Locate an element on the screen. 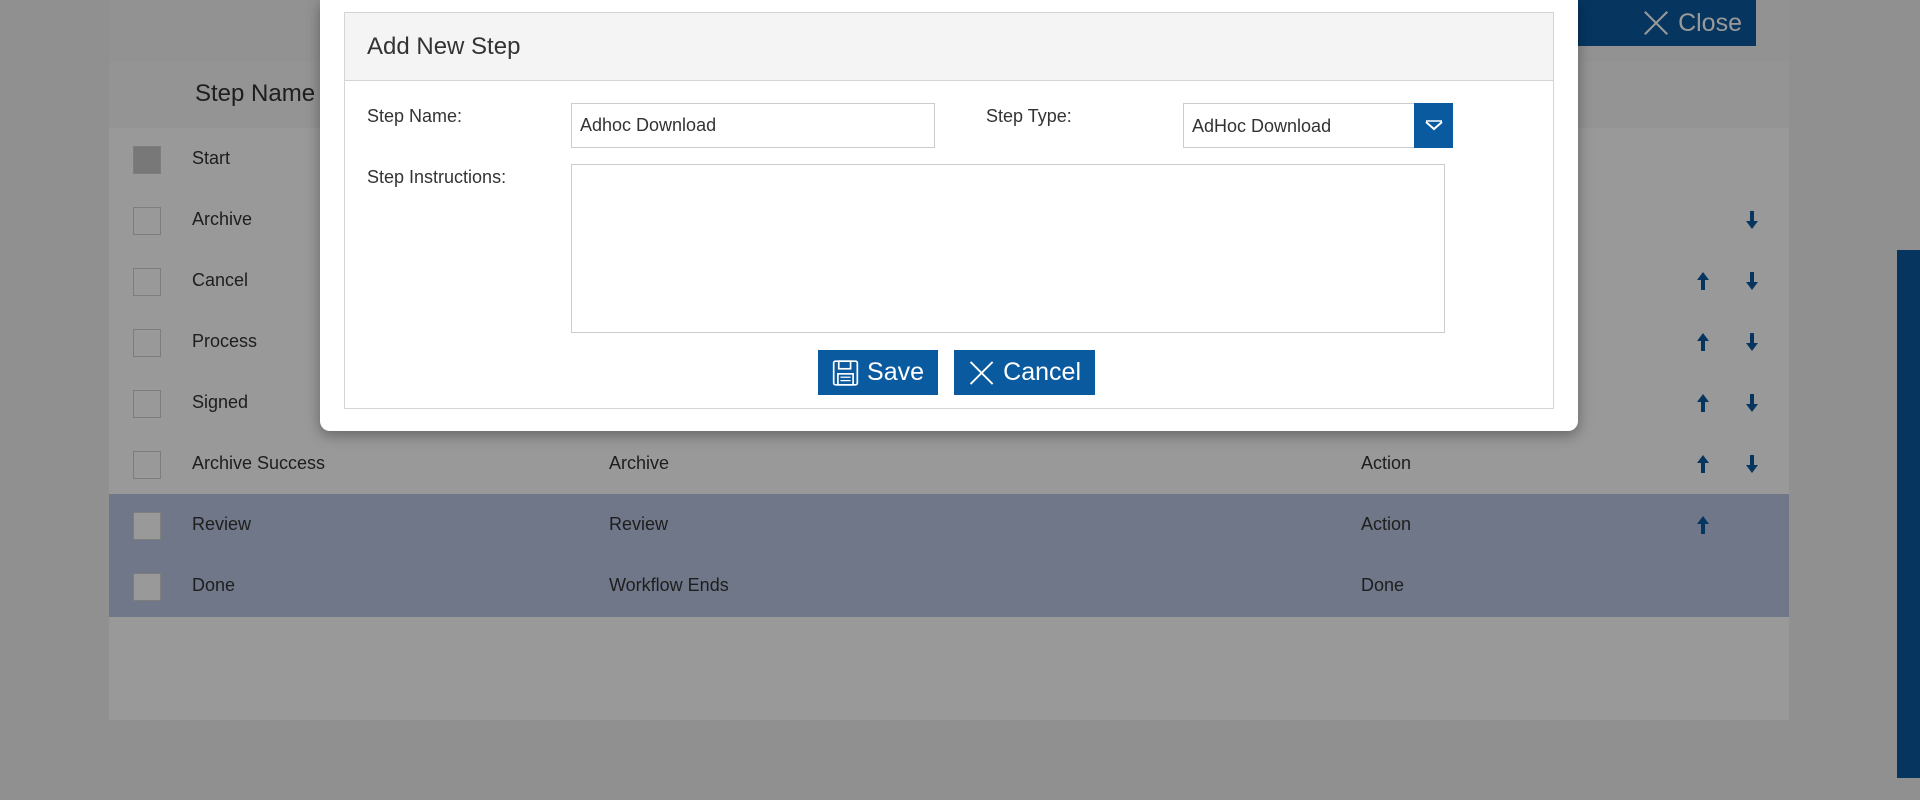 Image resolution: width=1920 pixels, height=800 pixels. step-name-input is located at coordinates (753, 125).